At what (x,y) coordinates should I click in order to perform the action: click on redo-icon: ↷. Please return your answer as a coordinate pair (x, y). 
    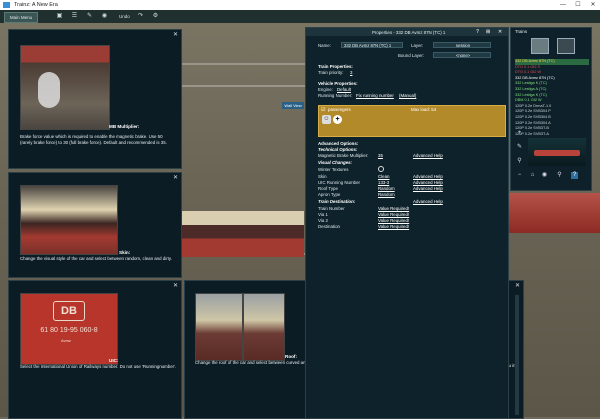
    Looking at the image, I should click on (140, 16).